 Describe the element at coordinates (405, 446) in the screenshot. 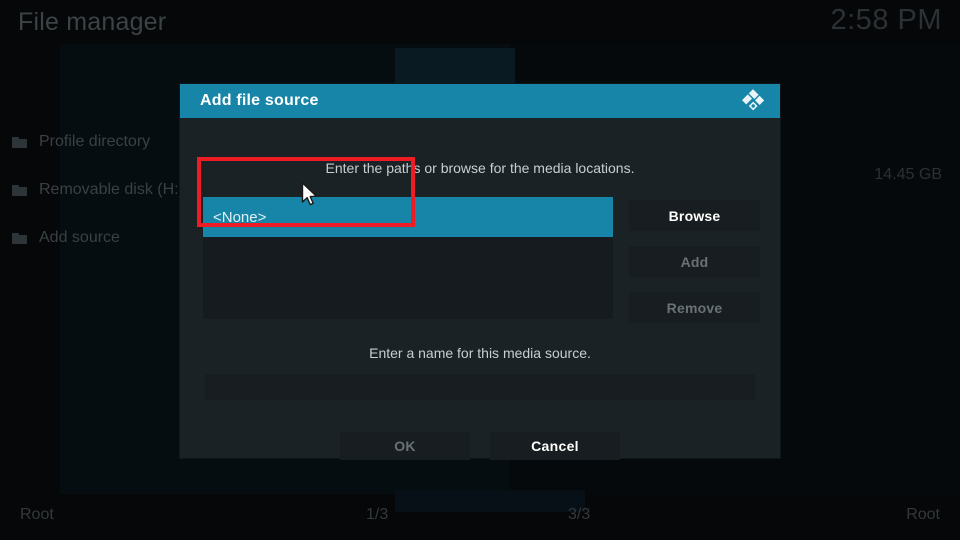

I see `ok-button: OK` at that location.